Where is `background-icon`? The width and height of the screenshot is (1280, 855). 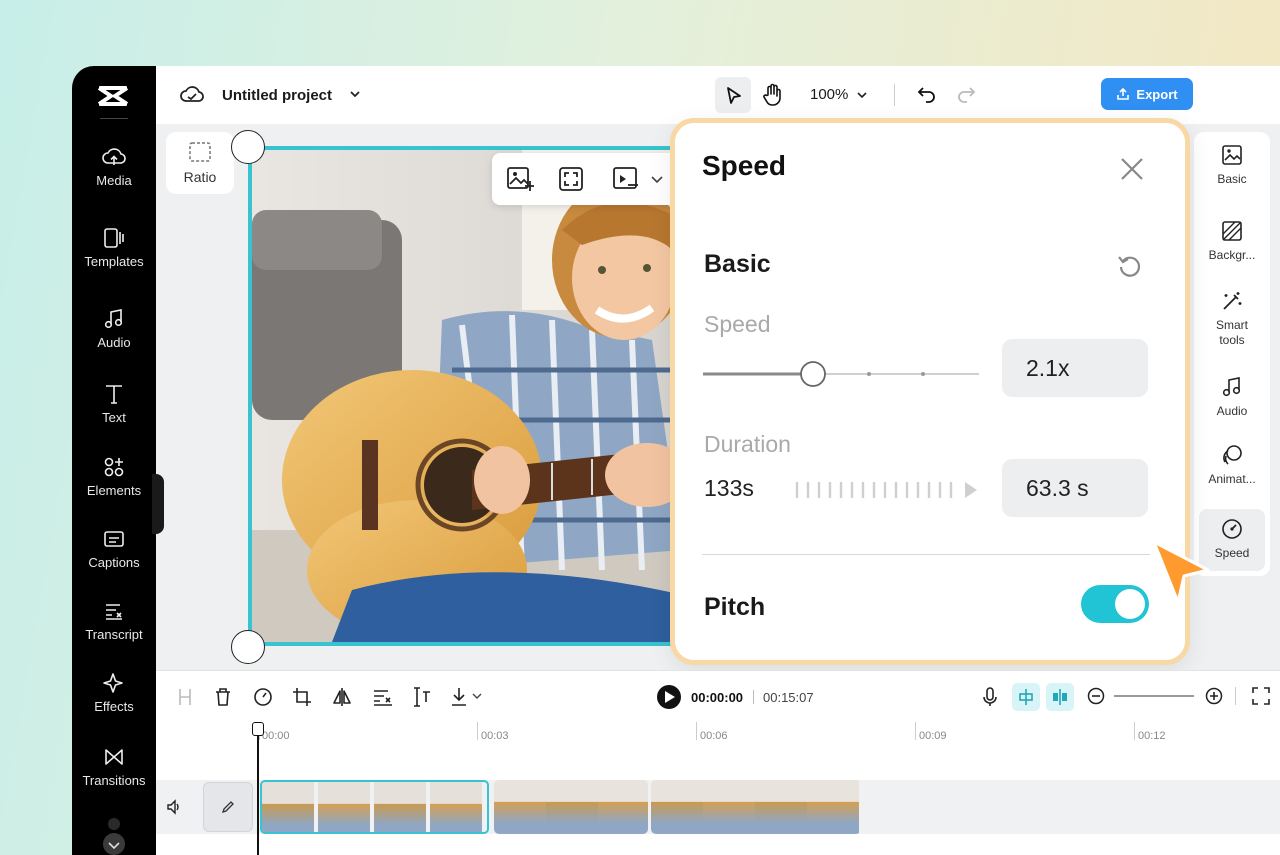 background-icon is located at coordinates (1232, 231).